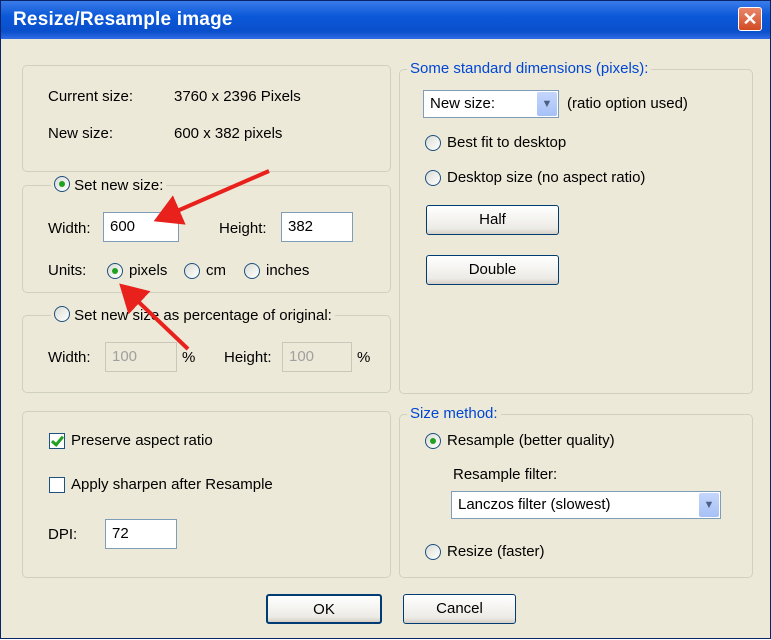  Describe the element at coordinates (194, 260) in the screenshot. I see `annotation-arrows` at that location.